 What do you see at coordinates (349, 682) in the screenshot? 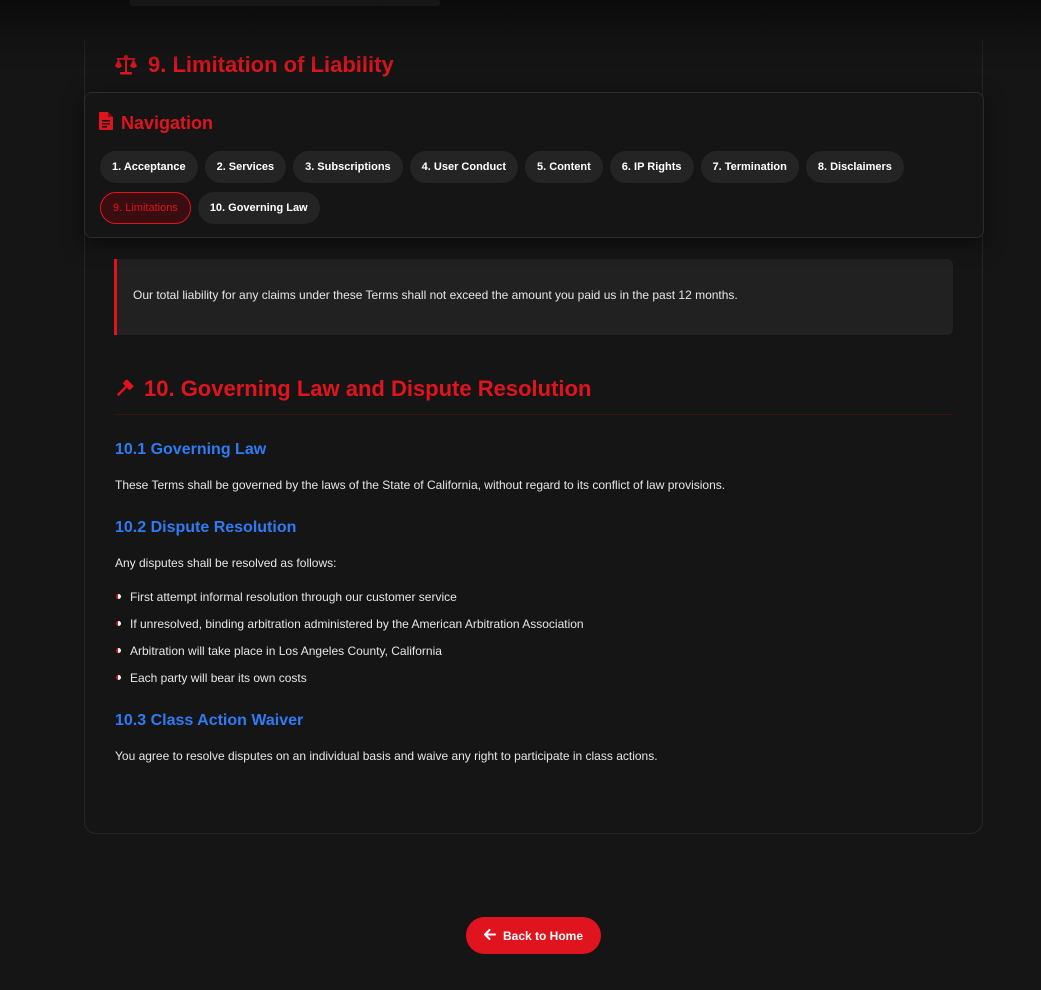
I see `list-item: Each party will bear its own costs` at bounding box center [349, 682].